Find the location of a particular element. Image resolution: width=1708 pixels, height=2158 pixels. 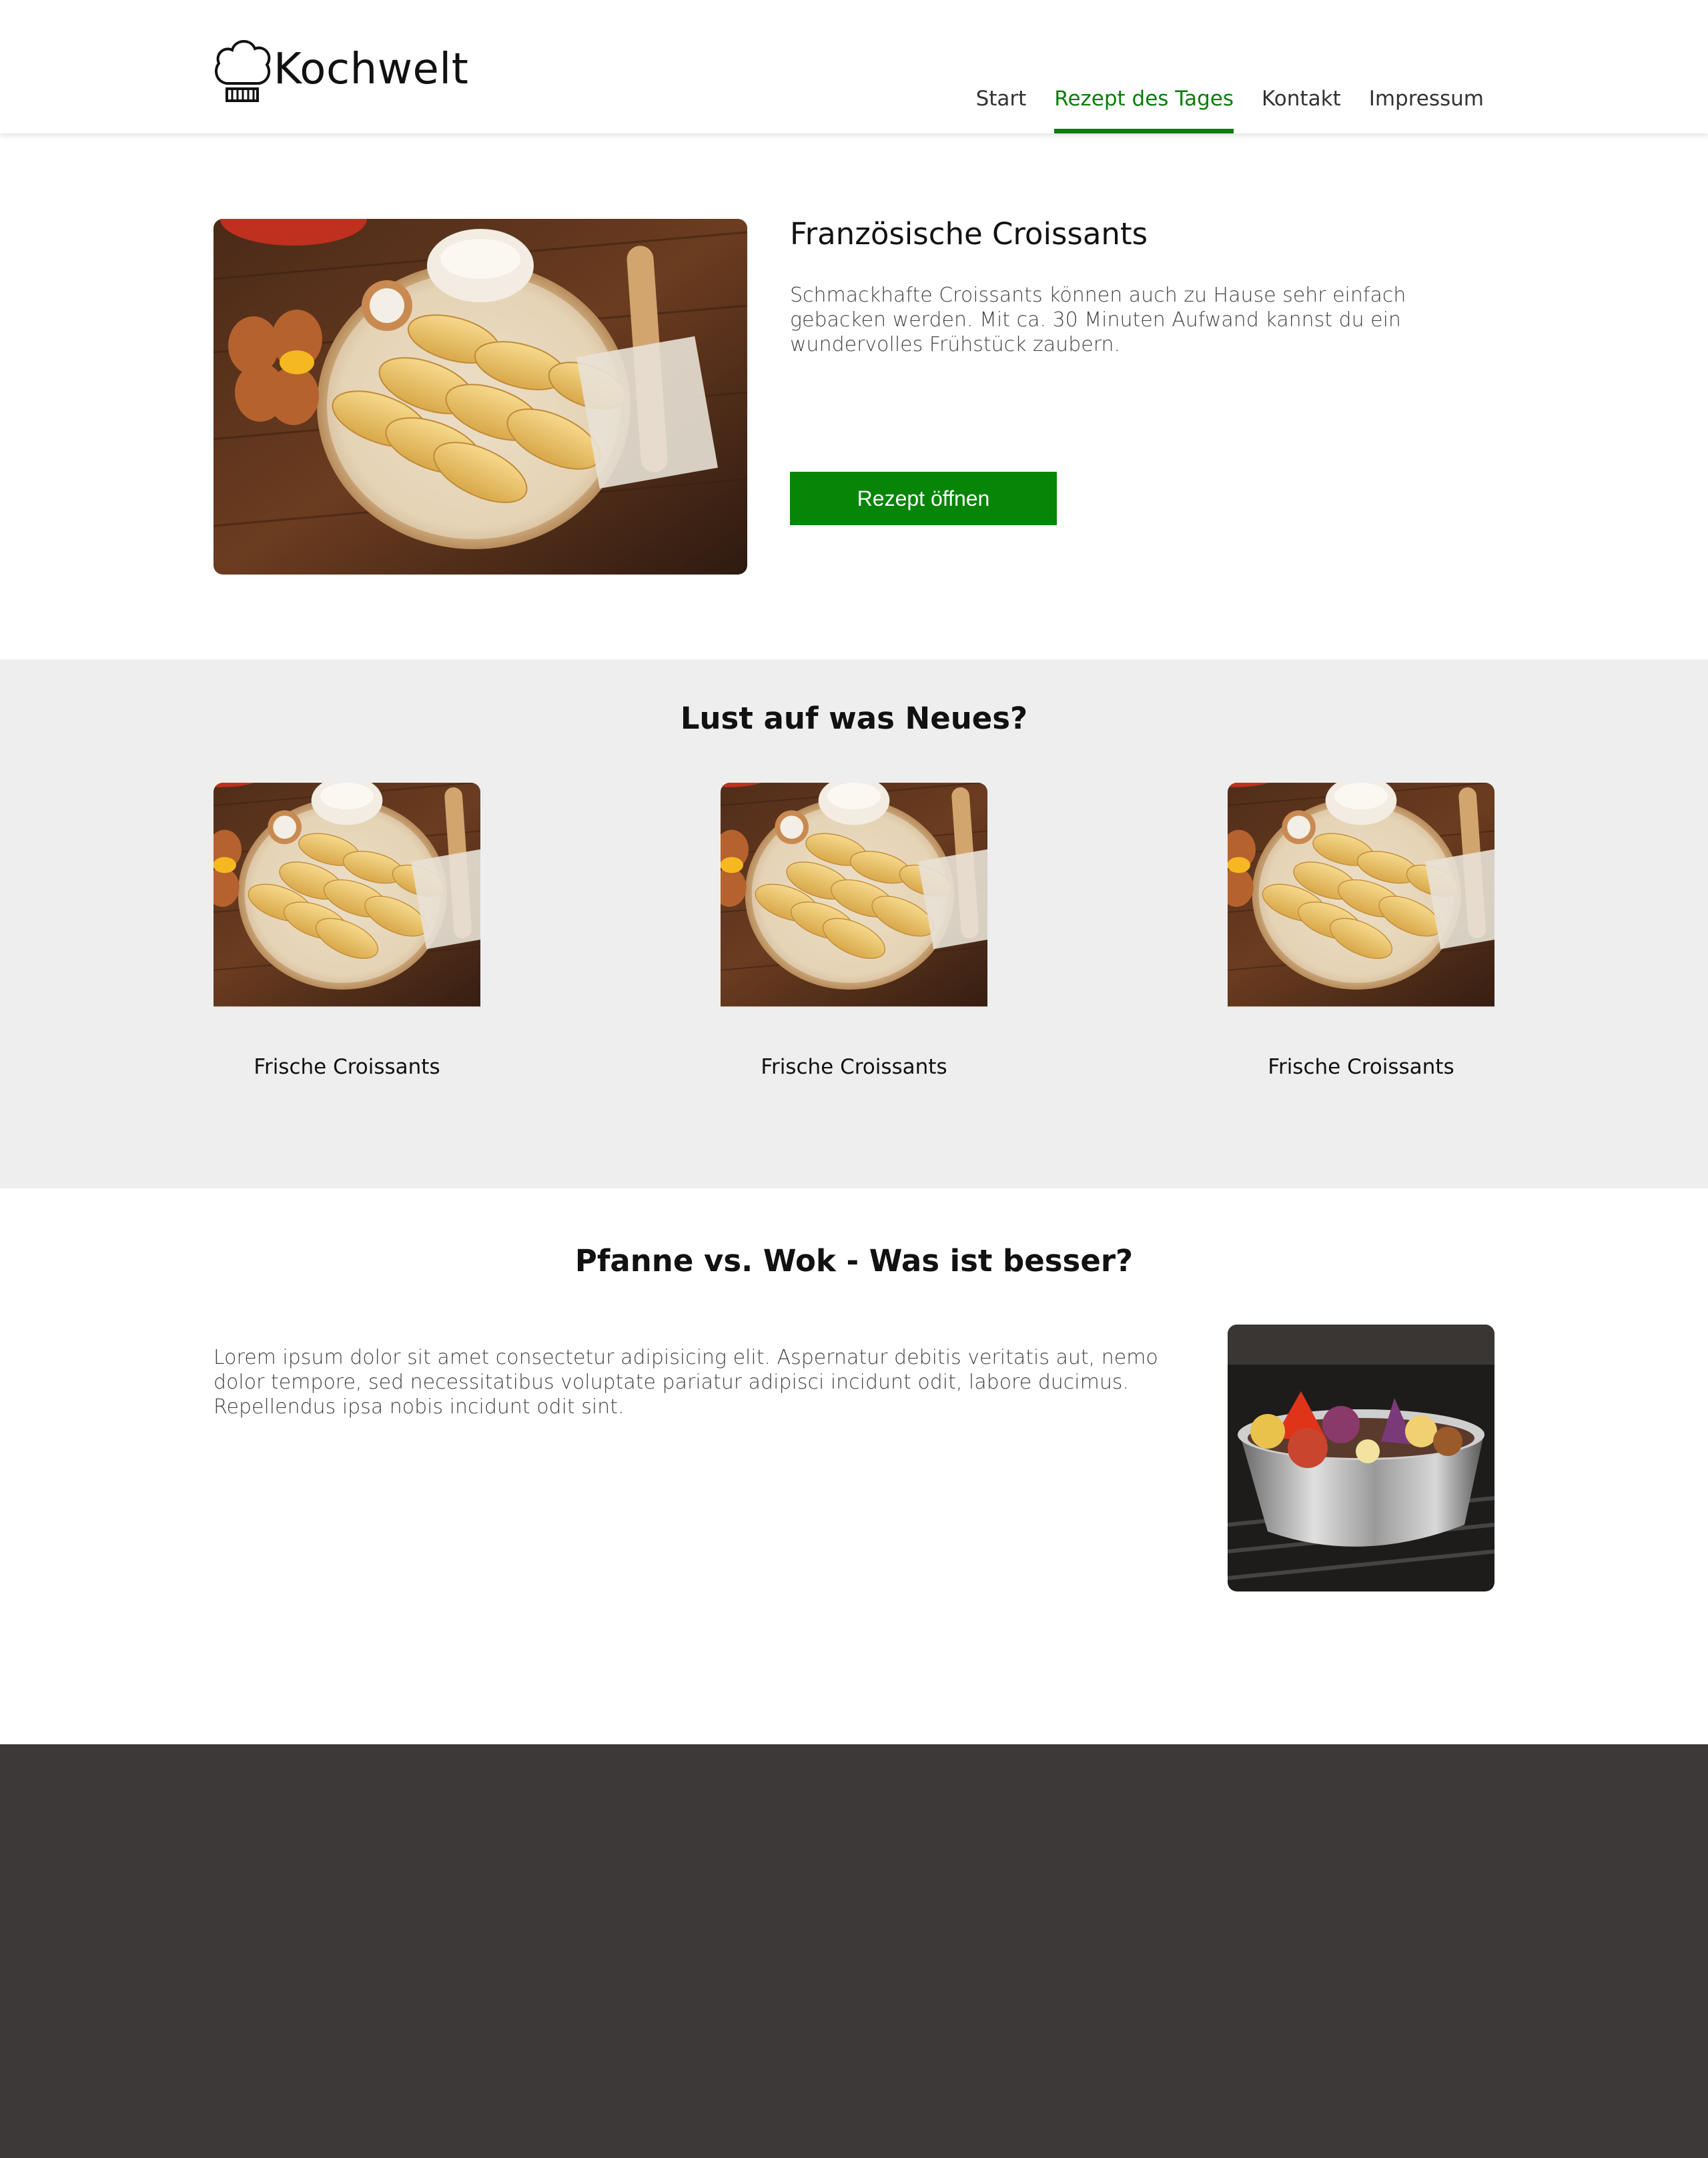

nav-item-start: Start is located at coordinates (1002, 110).